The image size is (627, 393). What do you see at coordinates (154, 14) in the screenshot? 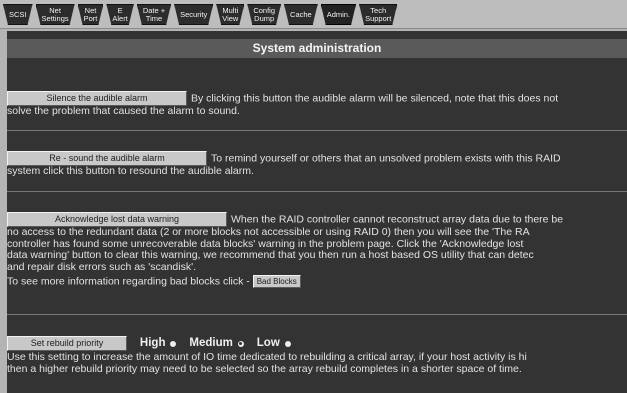
I see `tab-date-time: Date + Time` at bounding box center [154, 14].